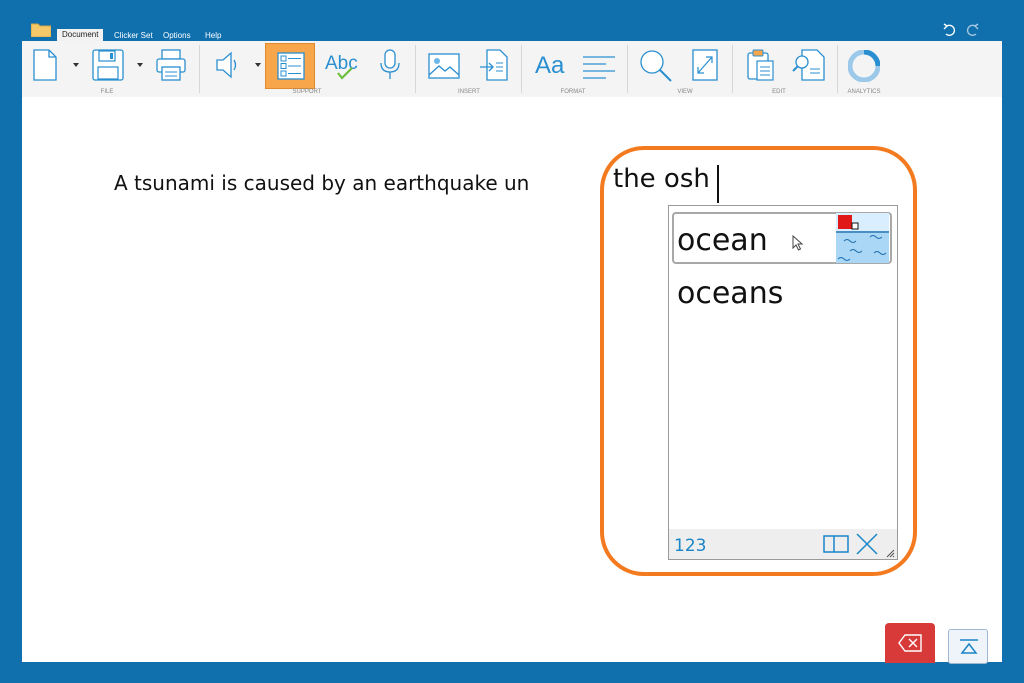  Describe the element at coordinates (779, 92) in the screenshot. I see `group-label-edit: EDIT` at that location.